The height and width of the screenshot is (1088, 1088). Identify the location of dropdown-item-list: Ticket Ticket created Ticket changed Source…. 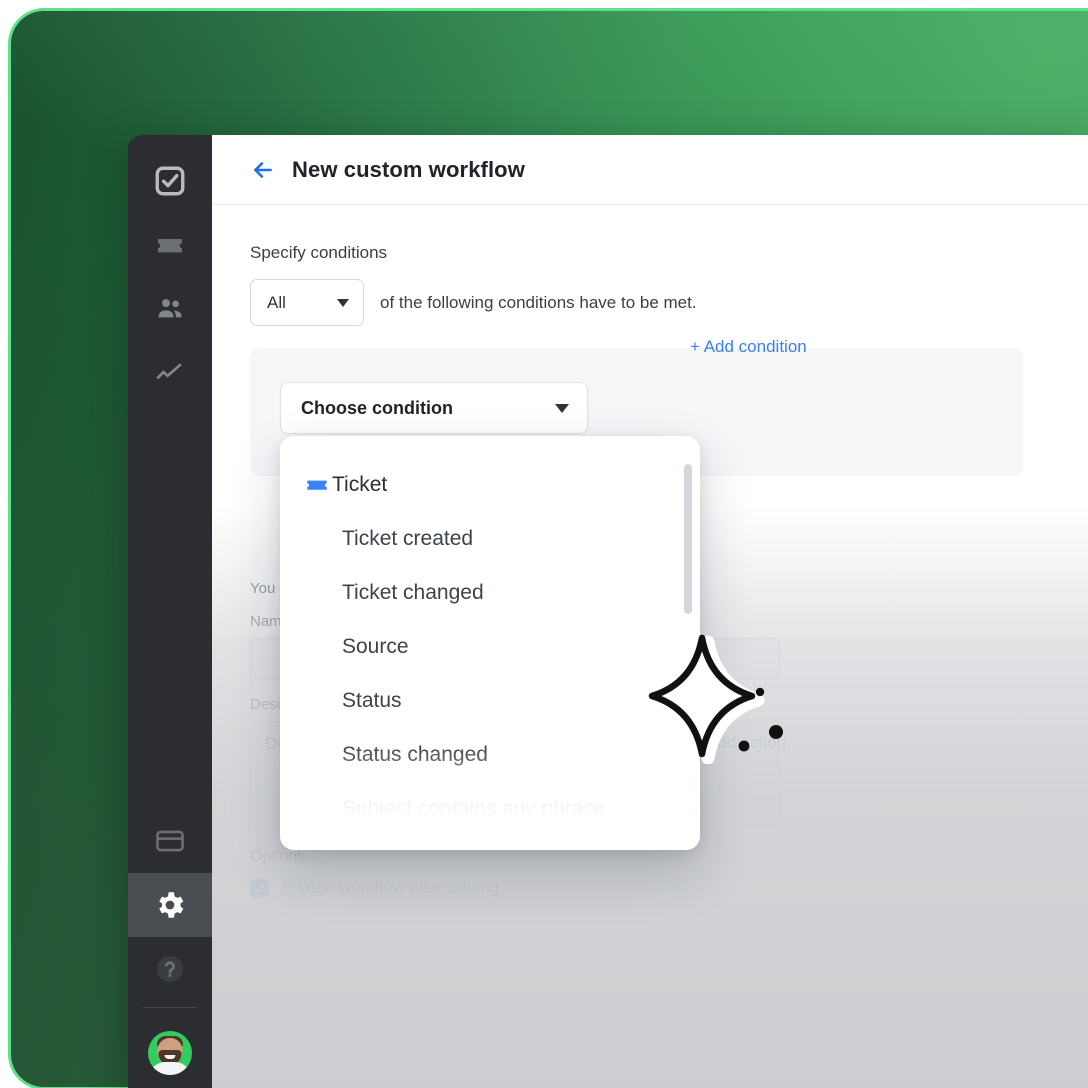
(490, 636).